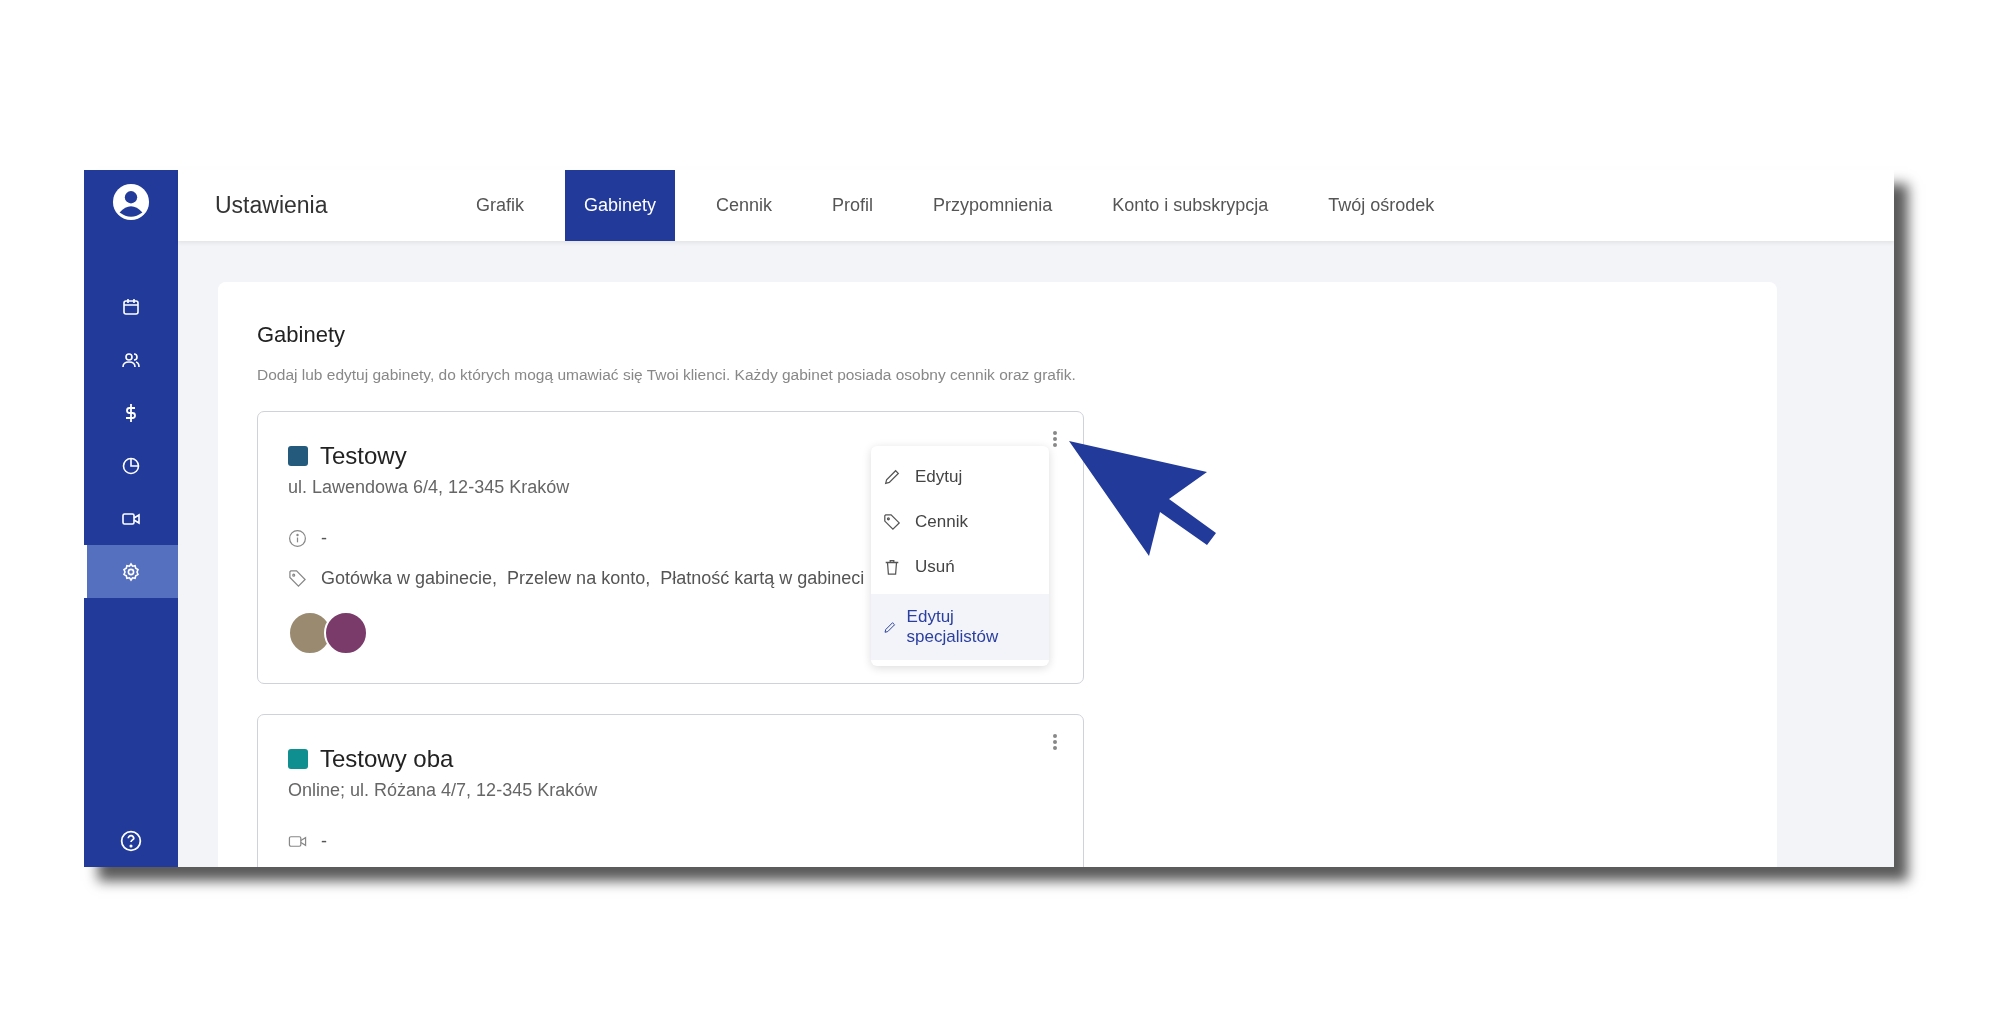 The image size is (2000, 1034). What do you see at coordinates (1381, 205) in the screenshot?
I see `tab: Twój ośrodek` at bounding box center [1381, 205].